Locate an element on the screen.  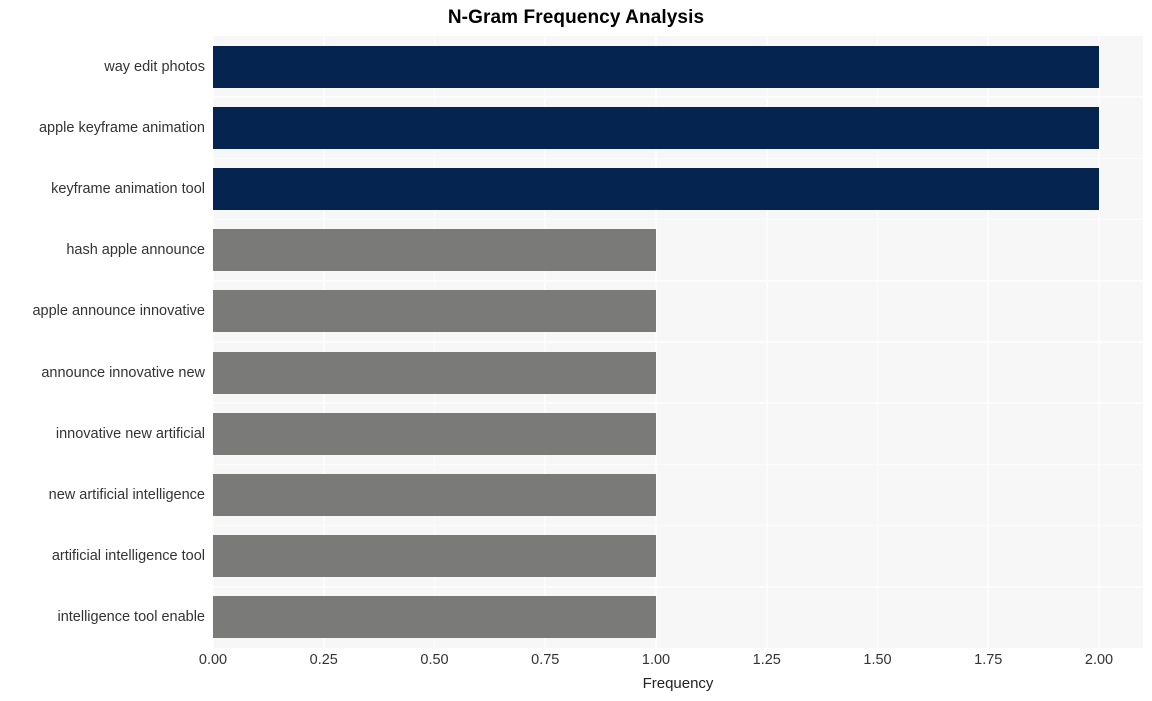
y-axis-tick-label: new artificial intelligence is located at coordinates (126, 495).